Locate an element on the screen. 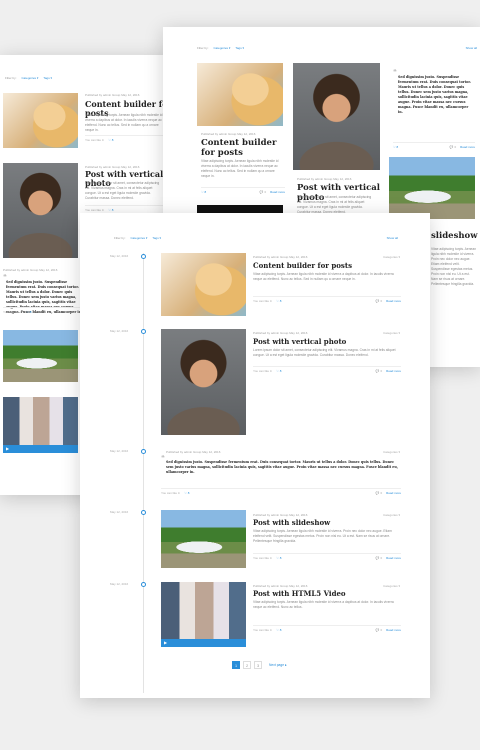 This screenshot has width=480, height=750. page-3-button: 3 is located at coordinates (258, 665).